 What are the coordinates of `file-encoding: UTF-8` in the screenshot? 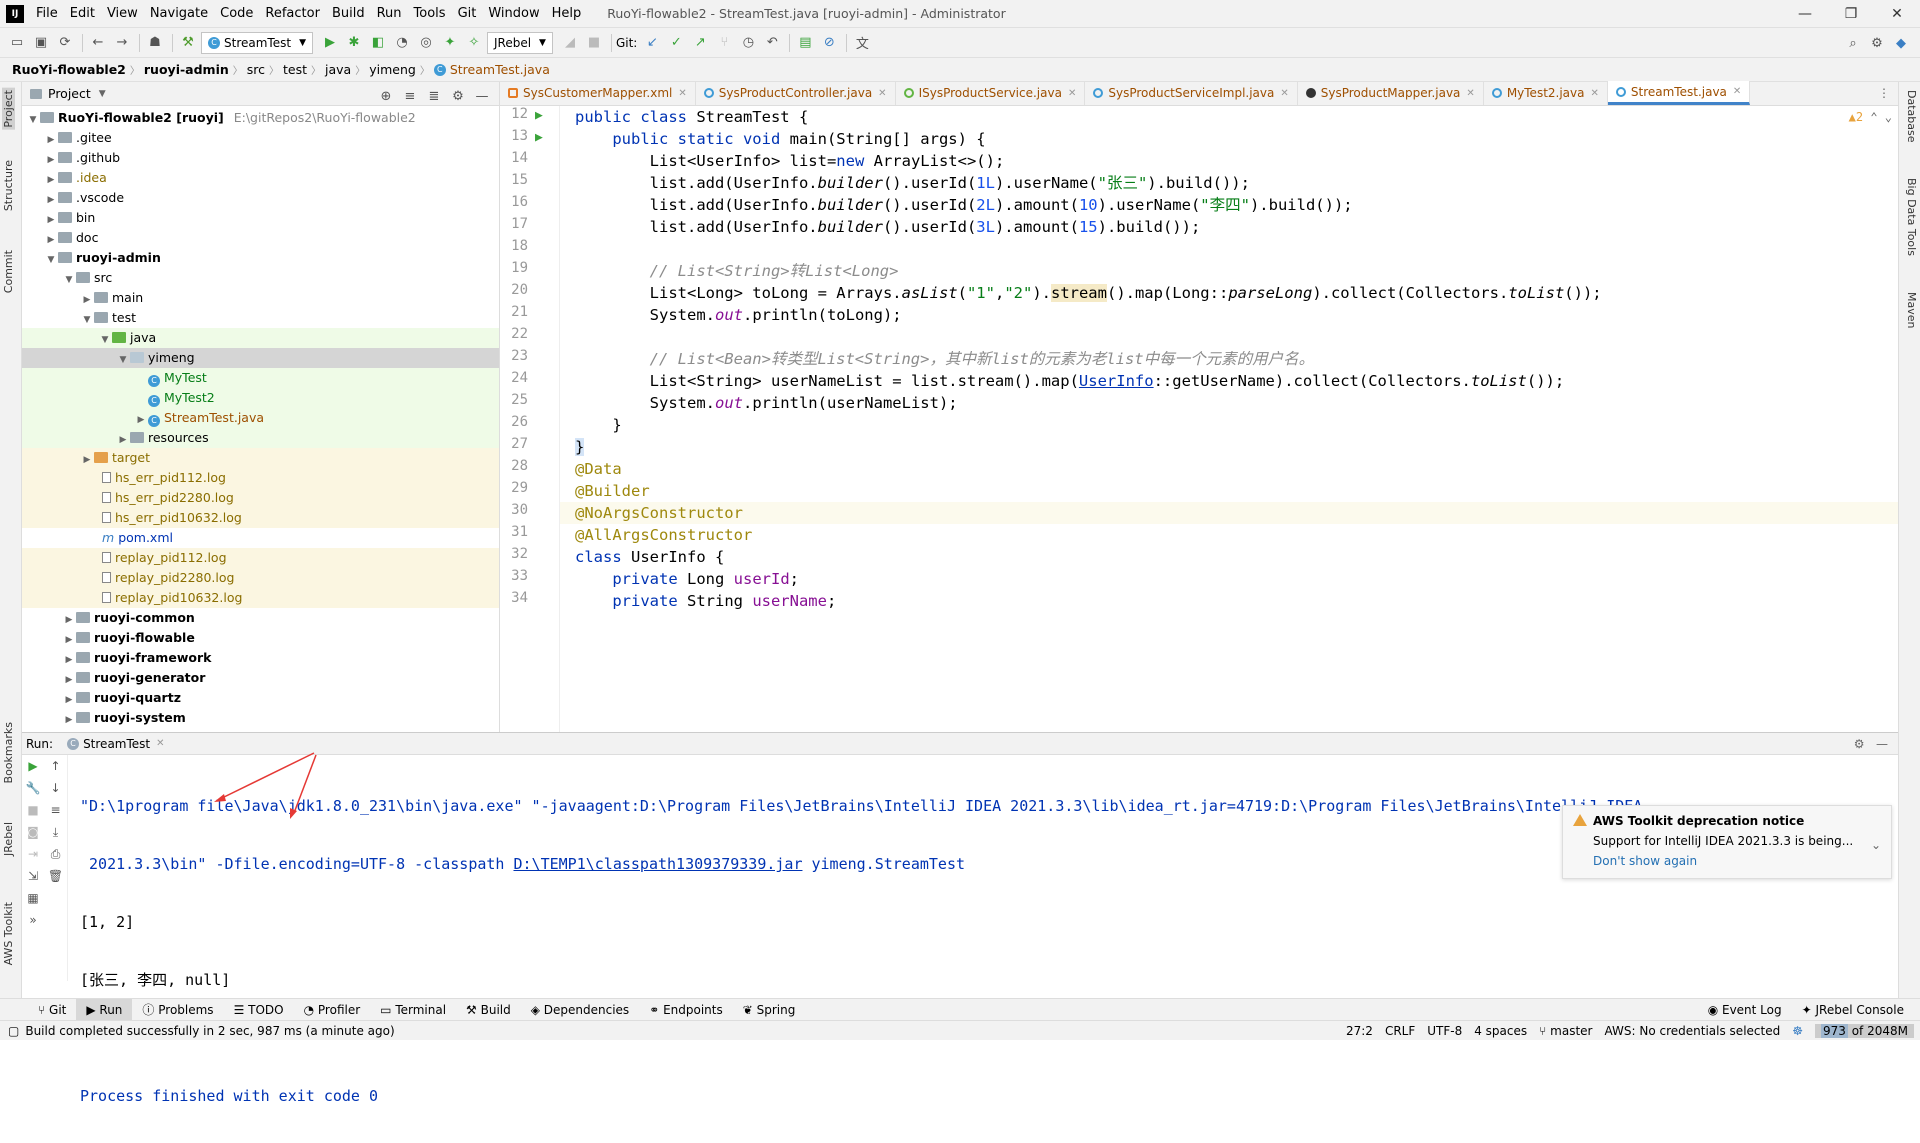 It's located at (1444, 1031).